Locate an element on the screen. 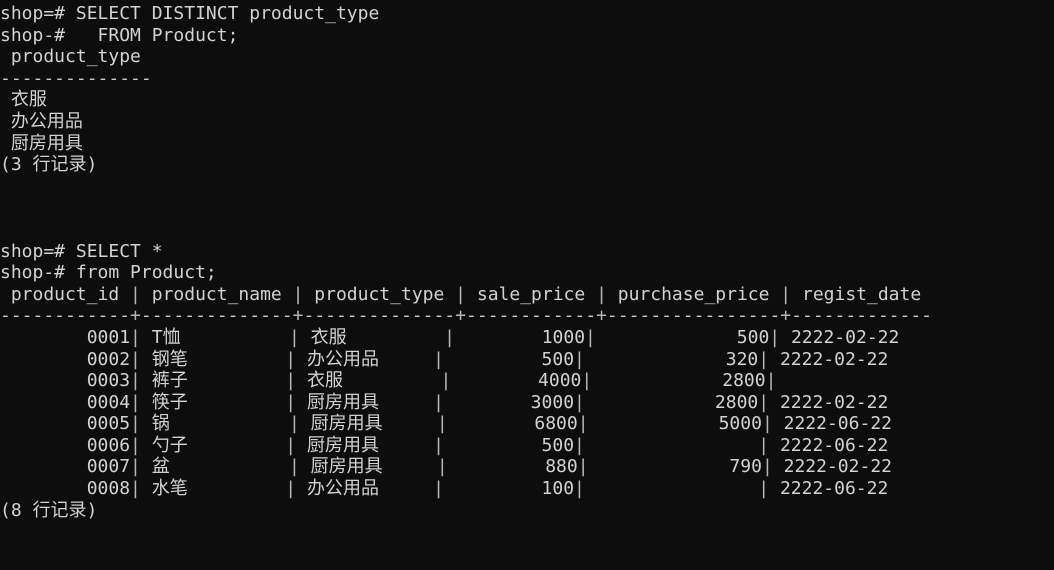 Image resolution: width=1054 pixels, height=570 pixels. table-rule-segment: -------------- is located at coordinates (379, 316).